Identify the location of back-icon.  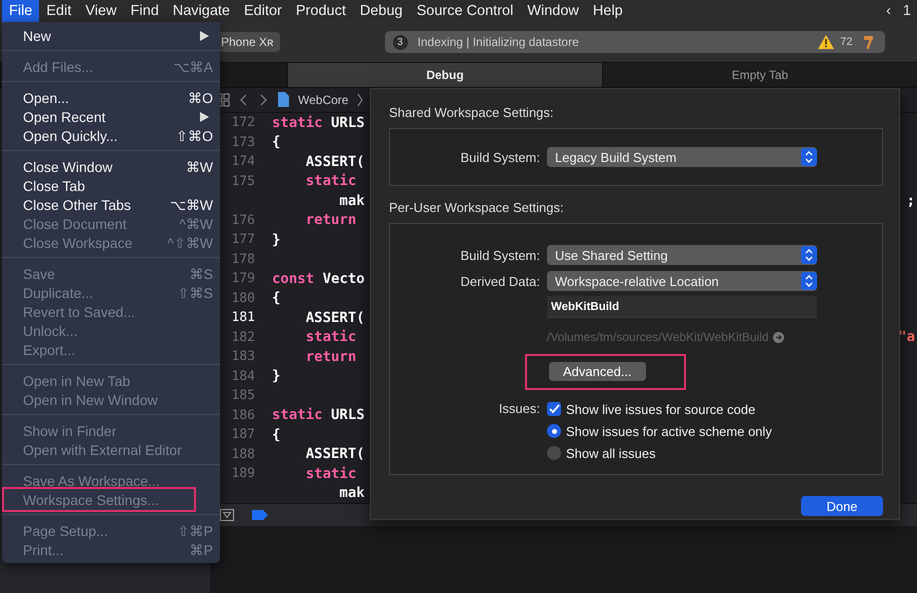
(244, 99).